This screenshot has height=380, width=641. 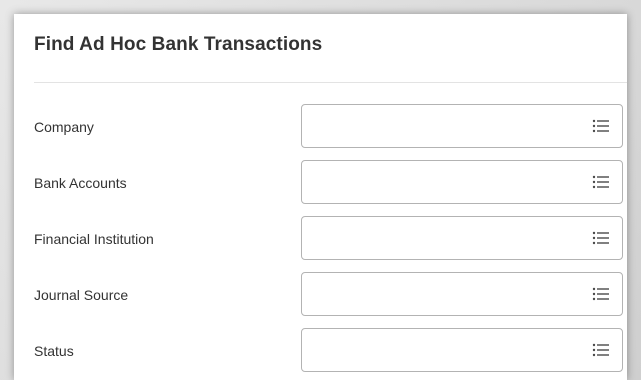 I want to click on form-row-company: Company, so click(x=320, y=127).